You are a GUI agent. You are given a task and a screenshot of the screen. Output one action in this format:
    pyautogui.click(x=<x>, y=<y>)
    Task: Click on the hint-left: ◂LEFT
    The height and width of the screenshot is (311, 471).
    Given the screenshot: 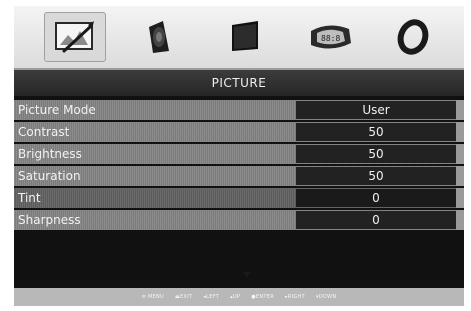 What is the action you would take?
    pyautogui.click(x=211, y=297)
    